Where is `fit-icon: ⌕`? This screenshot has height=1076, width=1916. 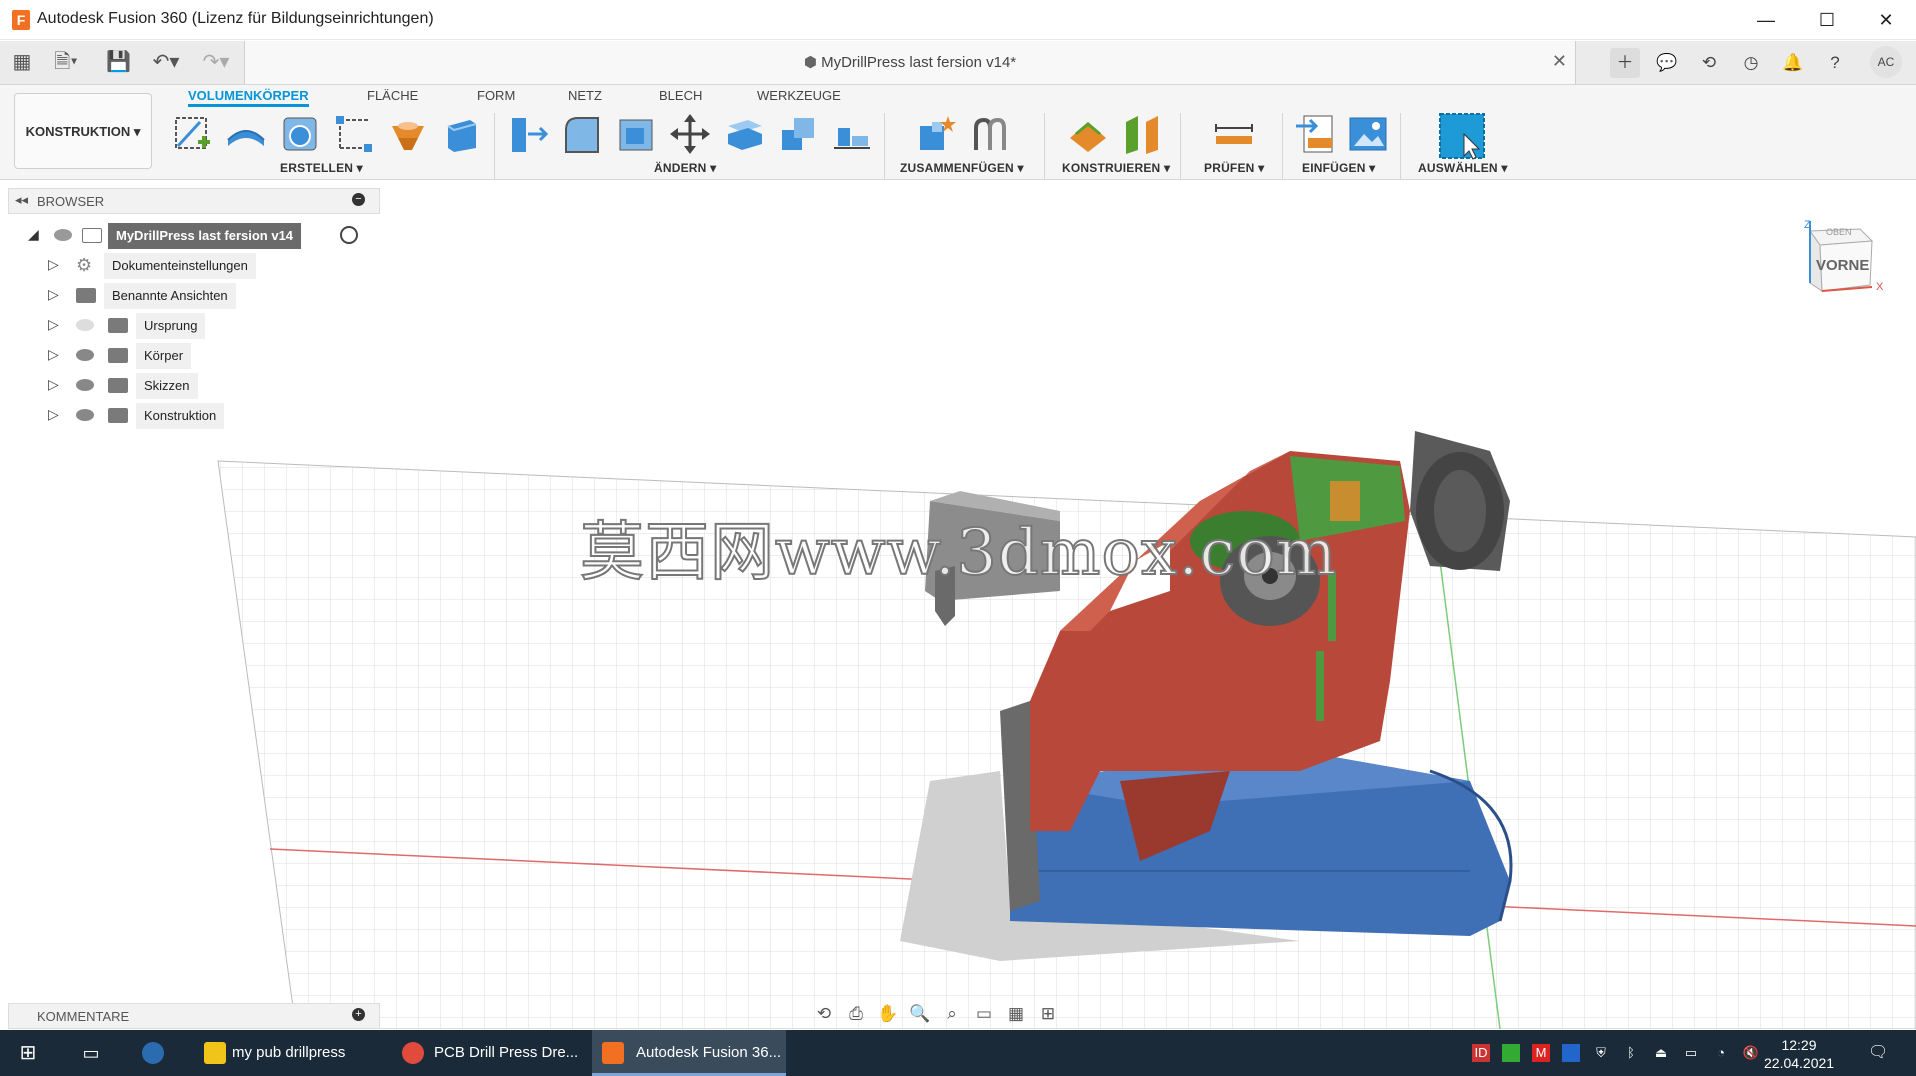 fit-icon: ⌕ is located at coordinates (952, 1014).